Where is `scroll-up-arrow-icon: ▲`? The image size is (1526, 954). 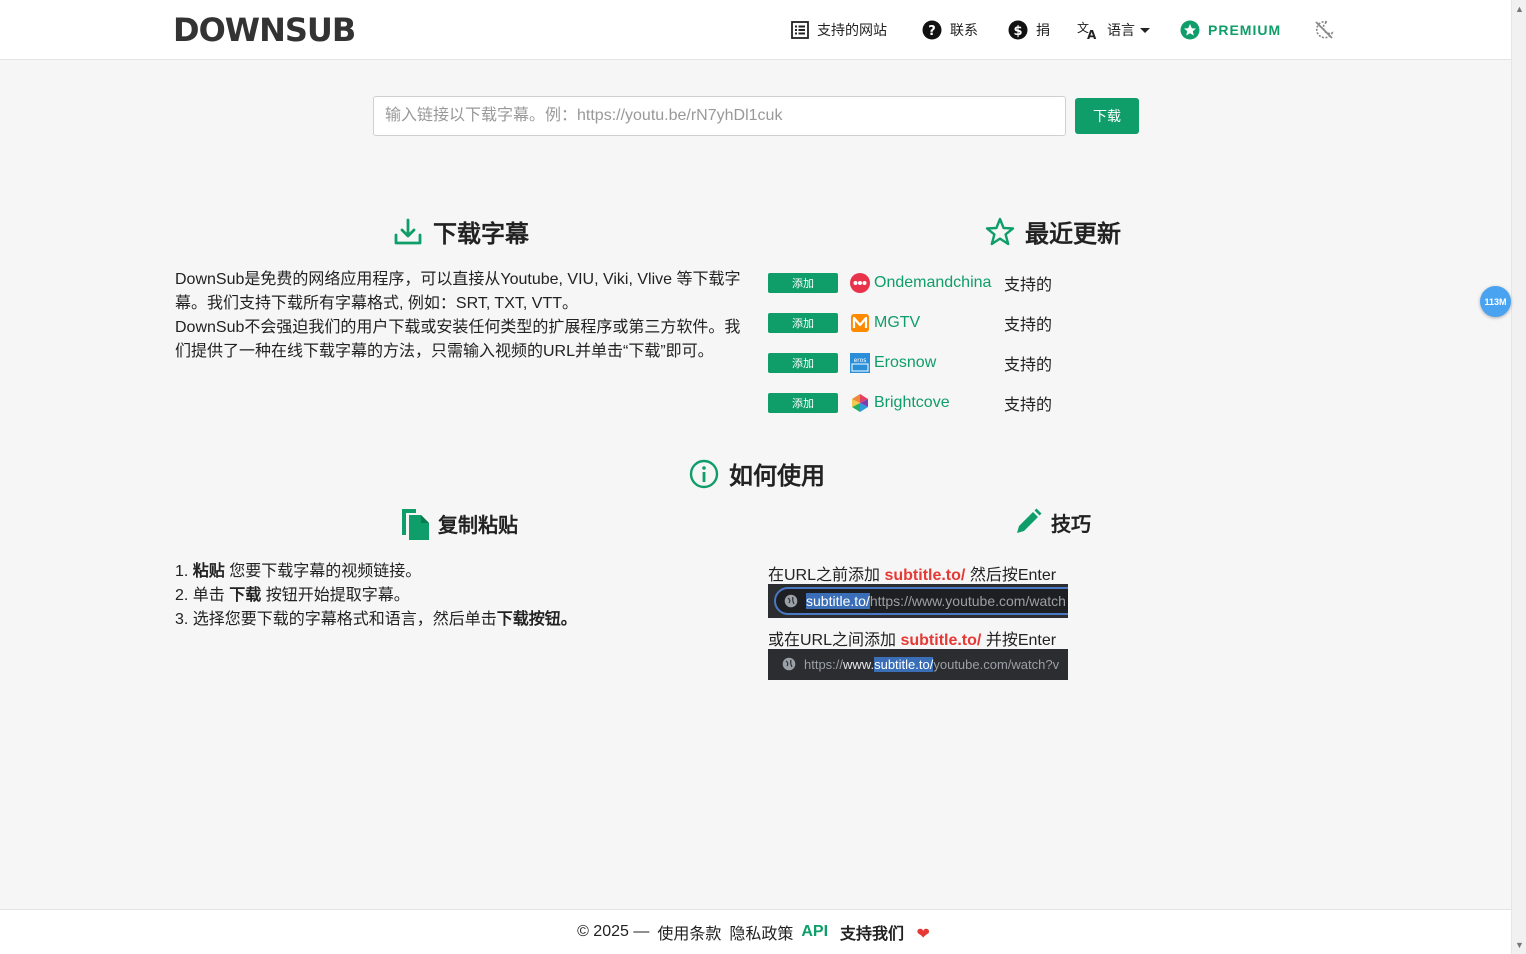 scroll-up-arrow-icon: ▲ is located at coordinates (1519, 9).